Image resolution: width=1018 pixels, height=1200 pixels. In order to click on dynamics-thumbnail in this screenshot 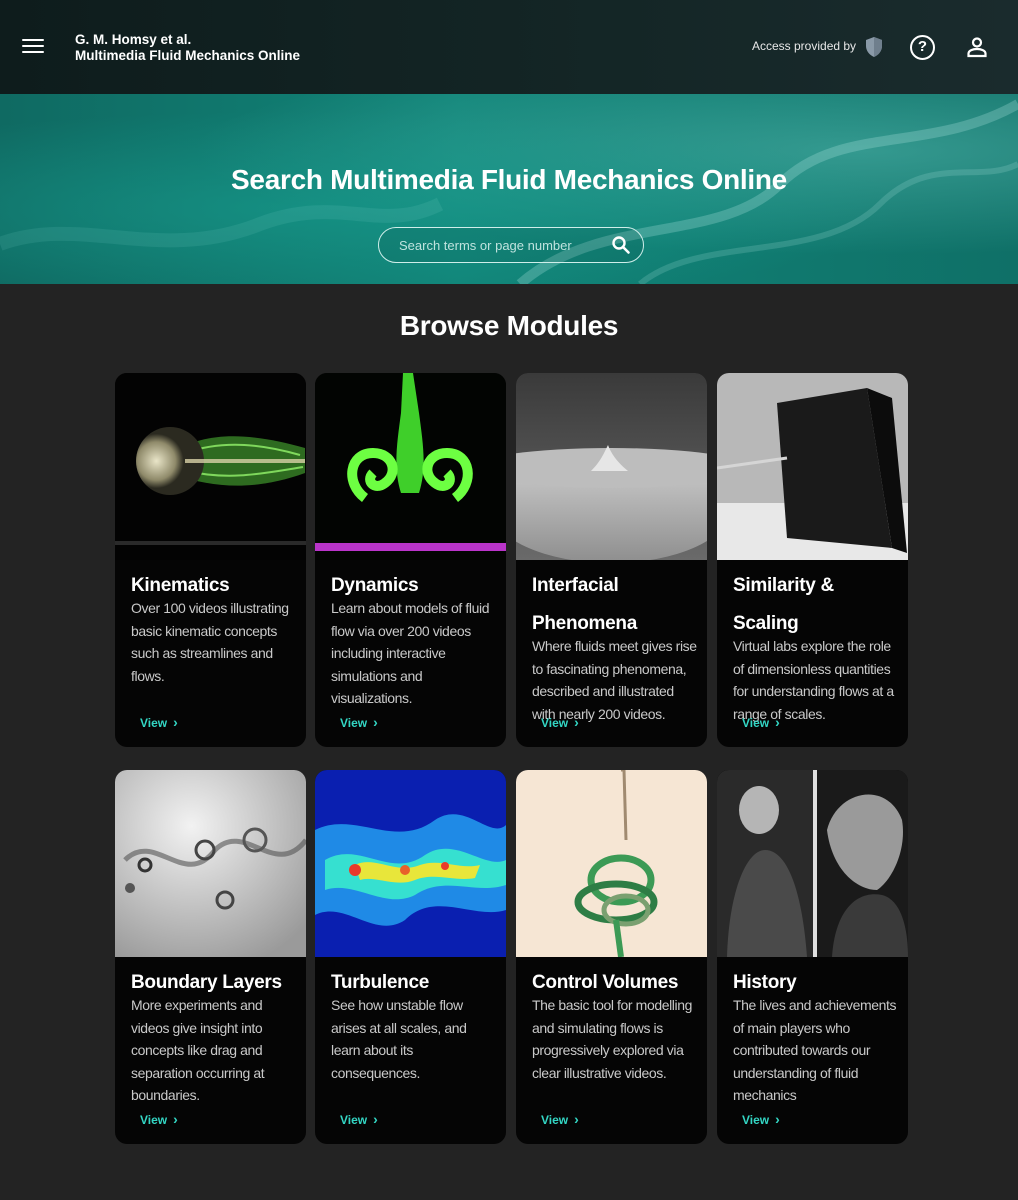, I will do `click(410, 466)`.